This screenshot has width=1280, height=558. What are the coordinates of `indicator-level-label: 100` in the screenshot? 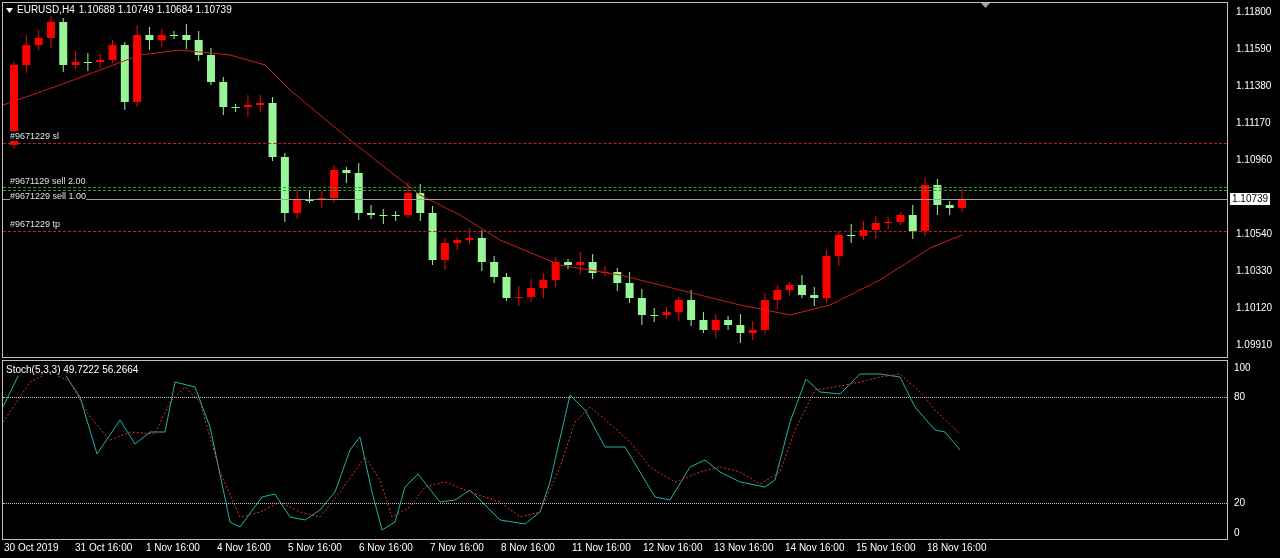 It's located at (1242, 368).